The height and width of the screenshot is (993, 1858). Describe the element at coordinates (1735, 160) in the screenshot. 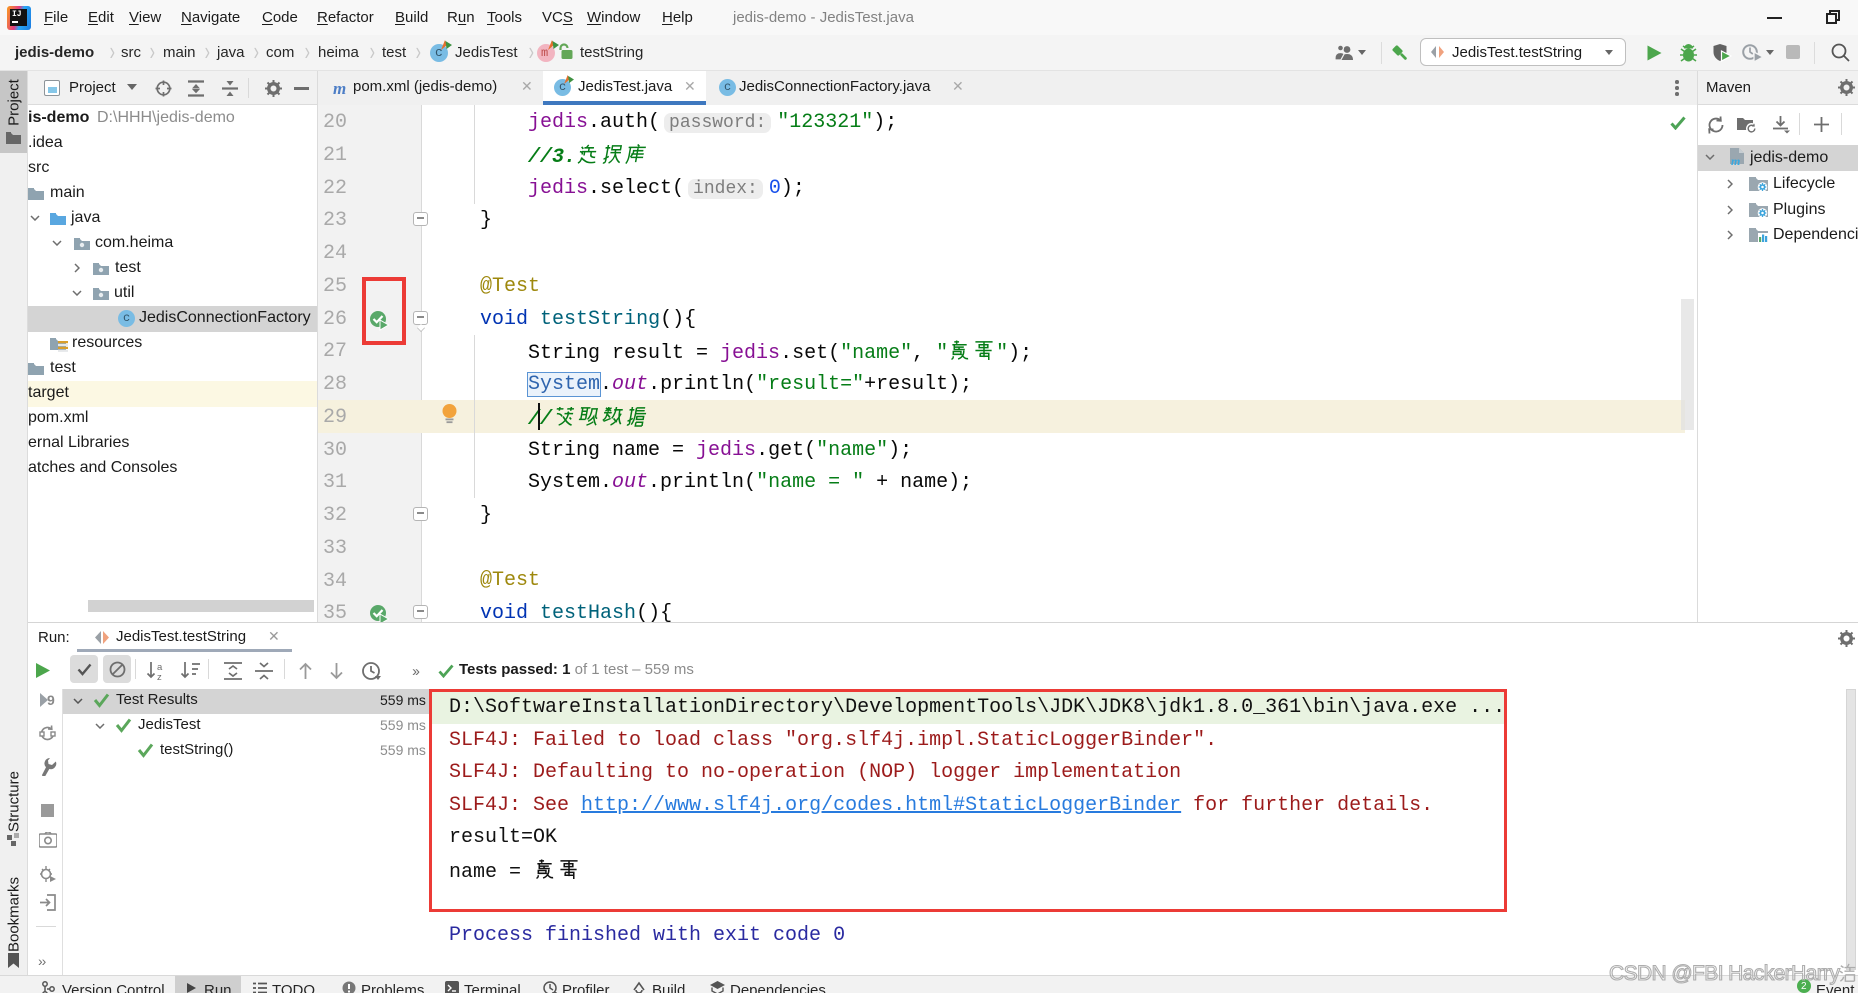

I see `svg-text: m` at that location.